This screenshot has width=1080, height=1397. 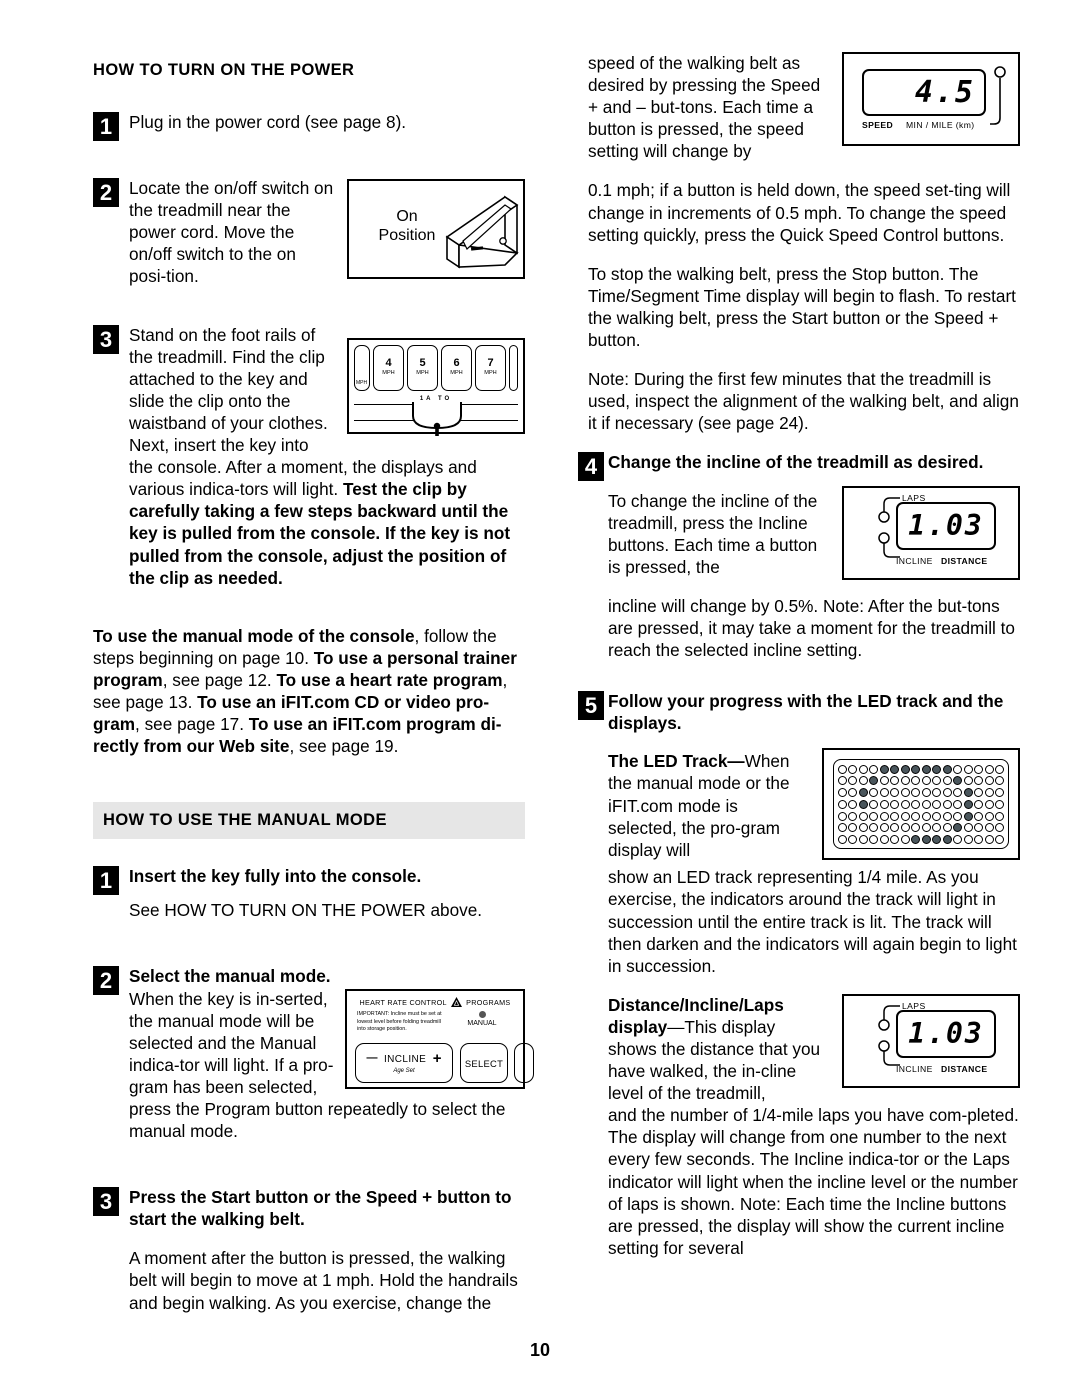 I want to click on switch-label-line2: Position, so click(x=407, y=236).